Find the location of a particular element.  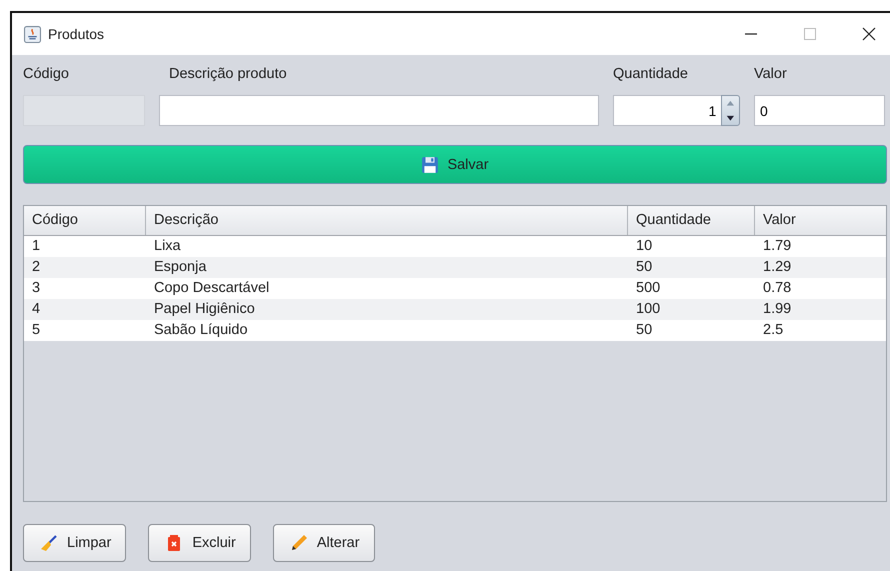

delete-button: Excluir is located at coordinates (199, 543).